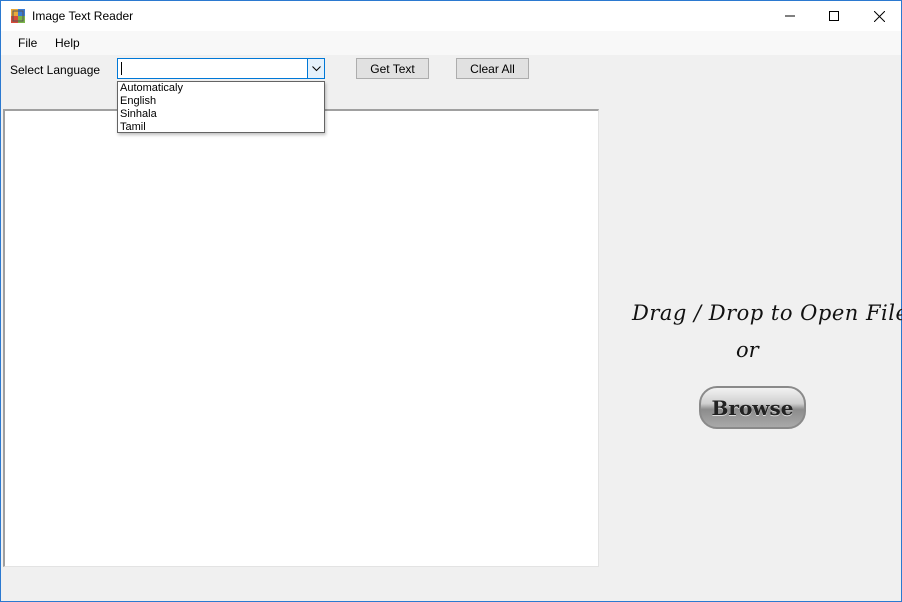 This screenshot has height=602, width=902. I want to click on close-icon, so click(879, 16).